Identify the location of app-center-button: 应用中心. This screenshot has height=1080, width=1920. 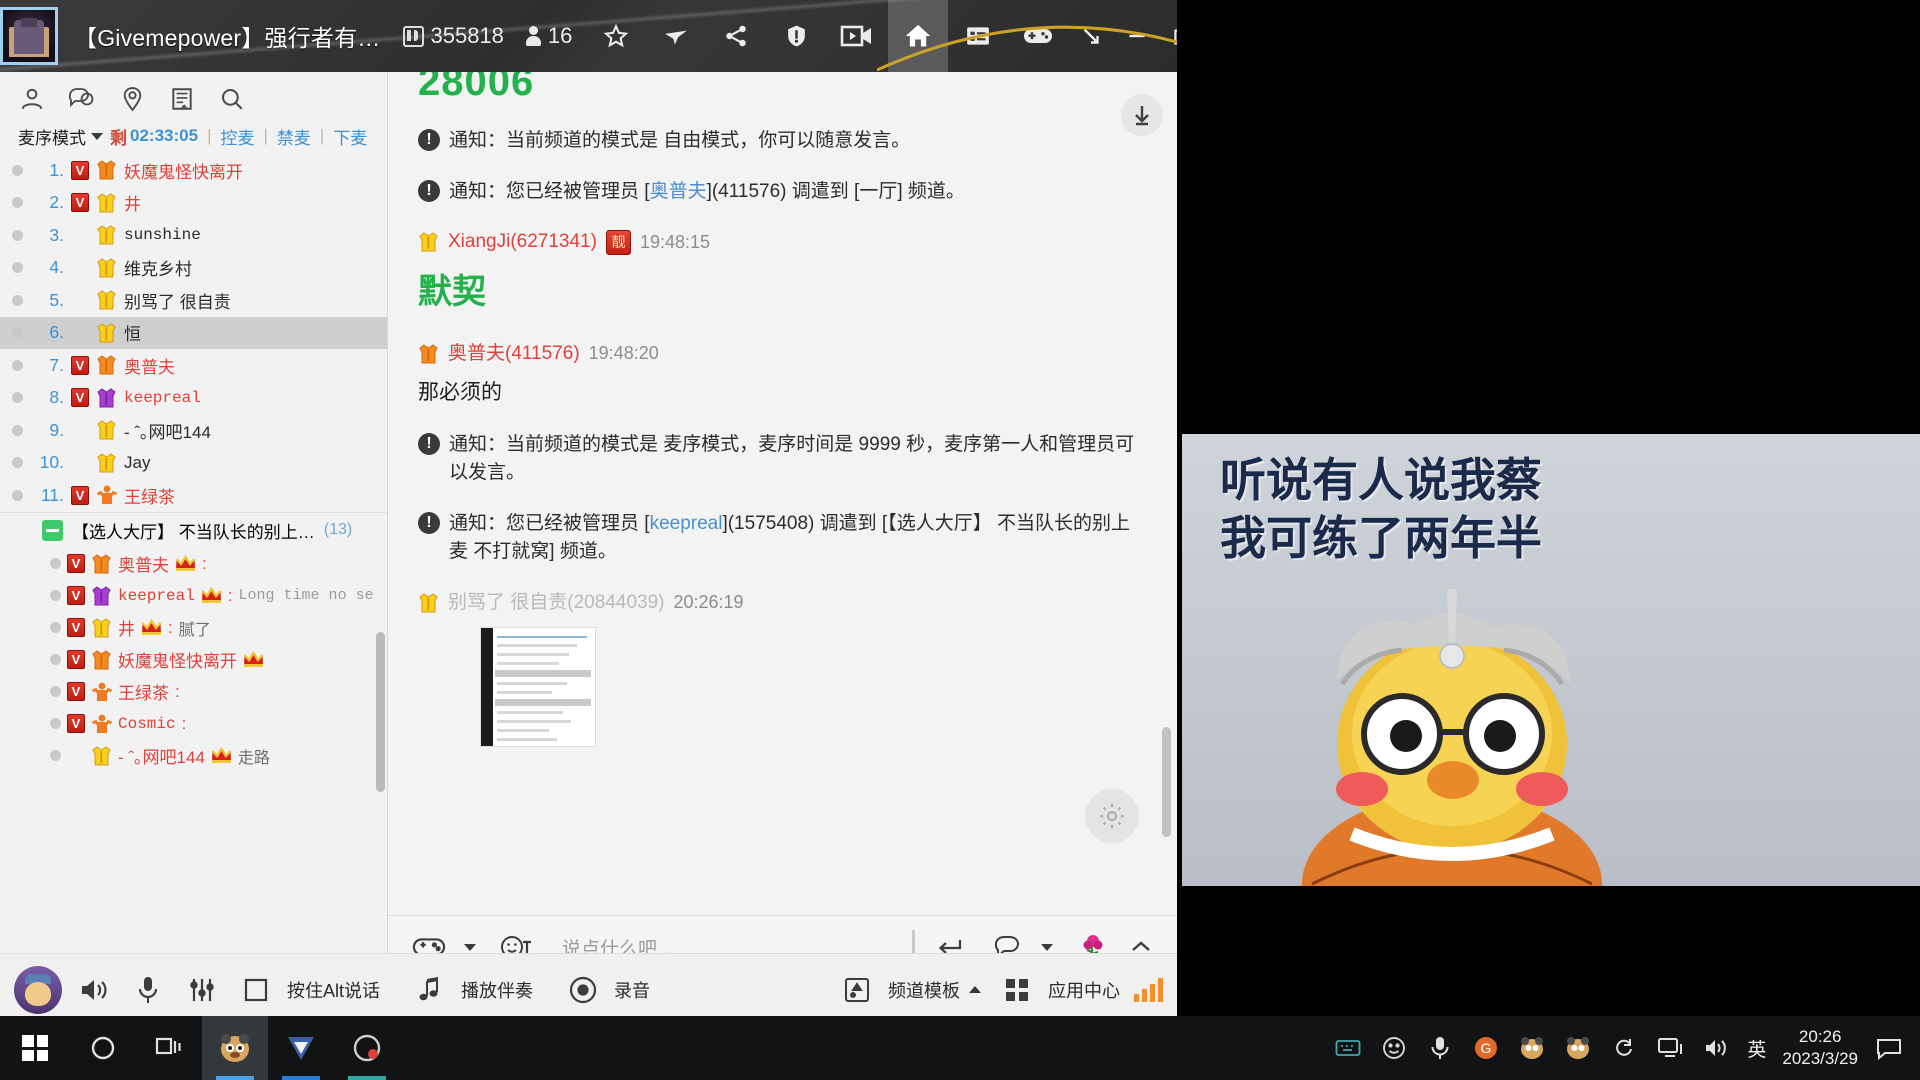
(1057, 990).